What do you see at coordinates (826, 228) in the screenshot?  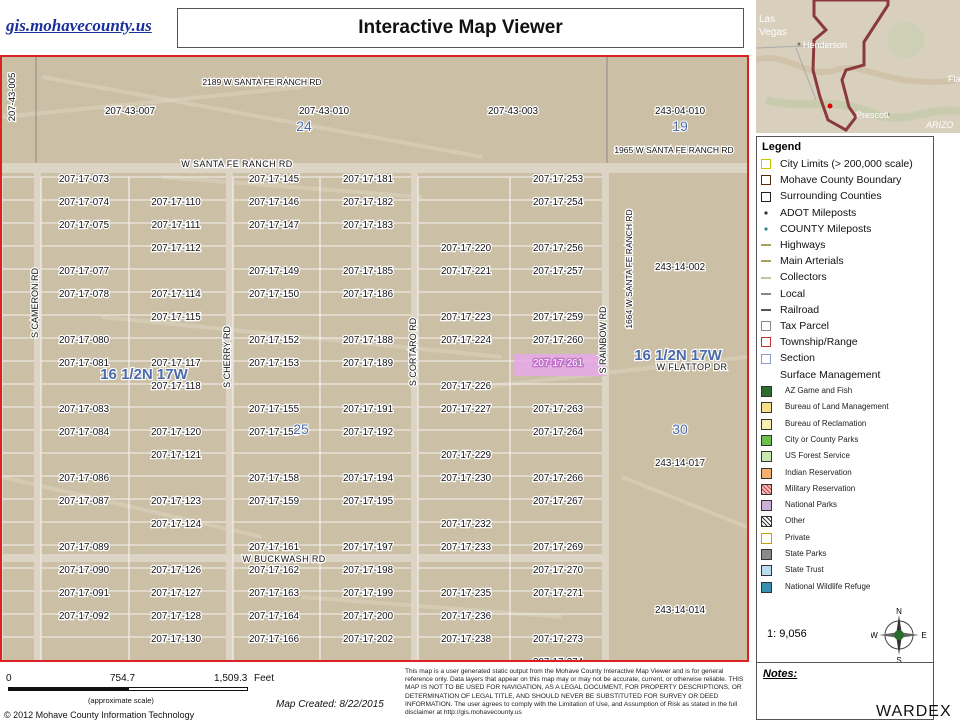 I see `legend-item-label: COUNTY Mileposts` at bounding box center [826, 228].